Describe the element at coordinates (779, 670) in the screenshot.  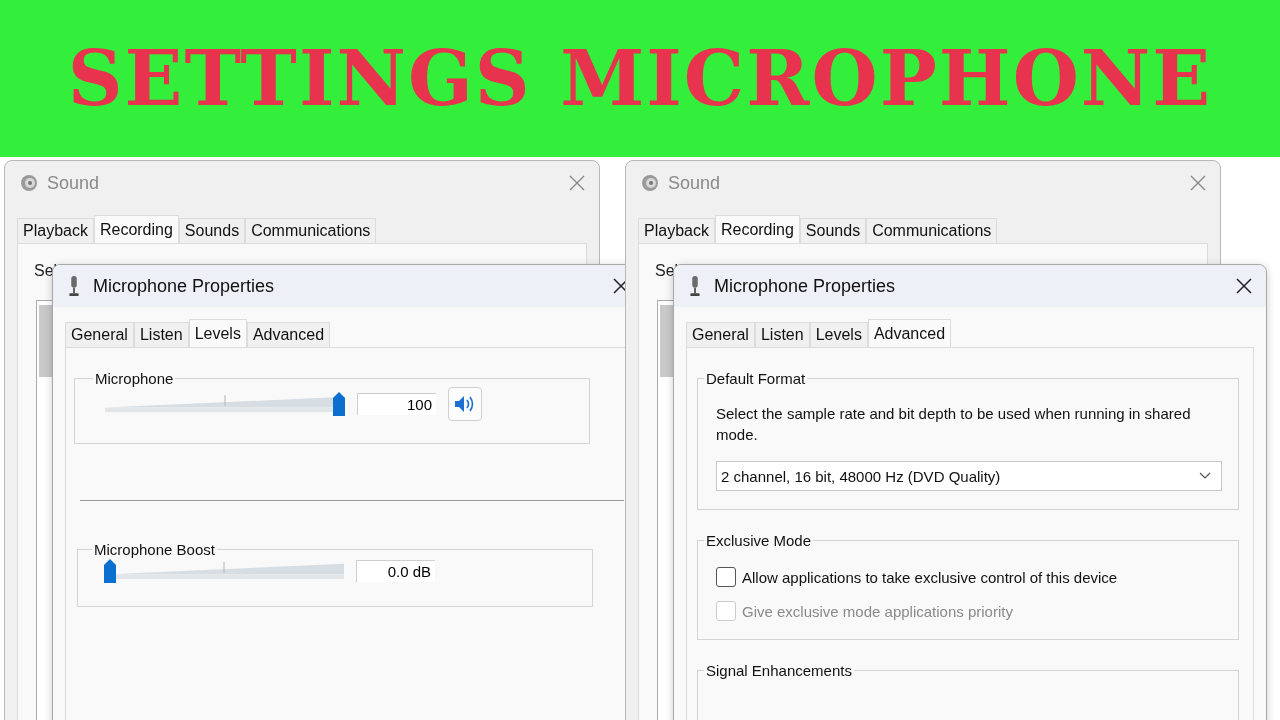
I see `group-title: Signal Enhancements` at that location.